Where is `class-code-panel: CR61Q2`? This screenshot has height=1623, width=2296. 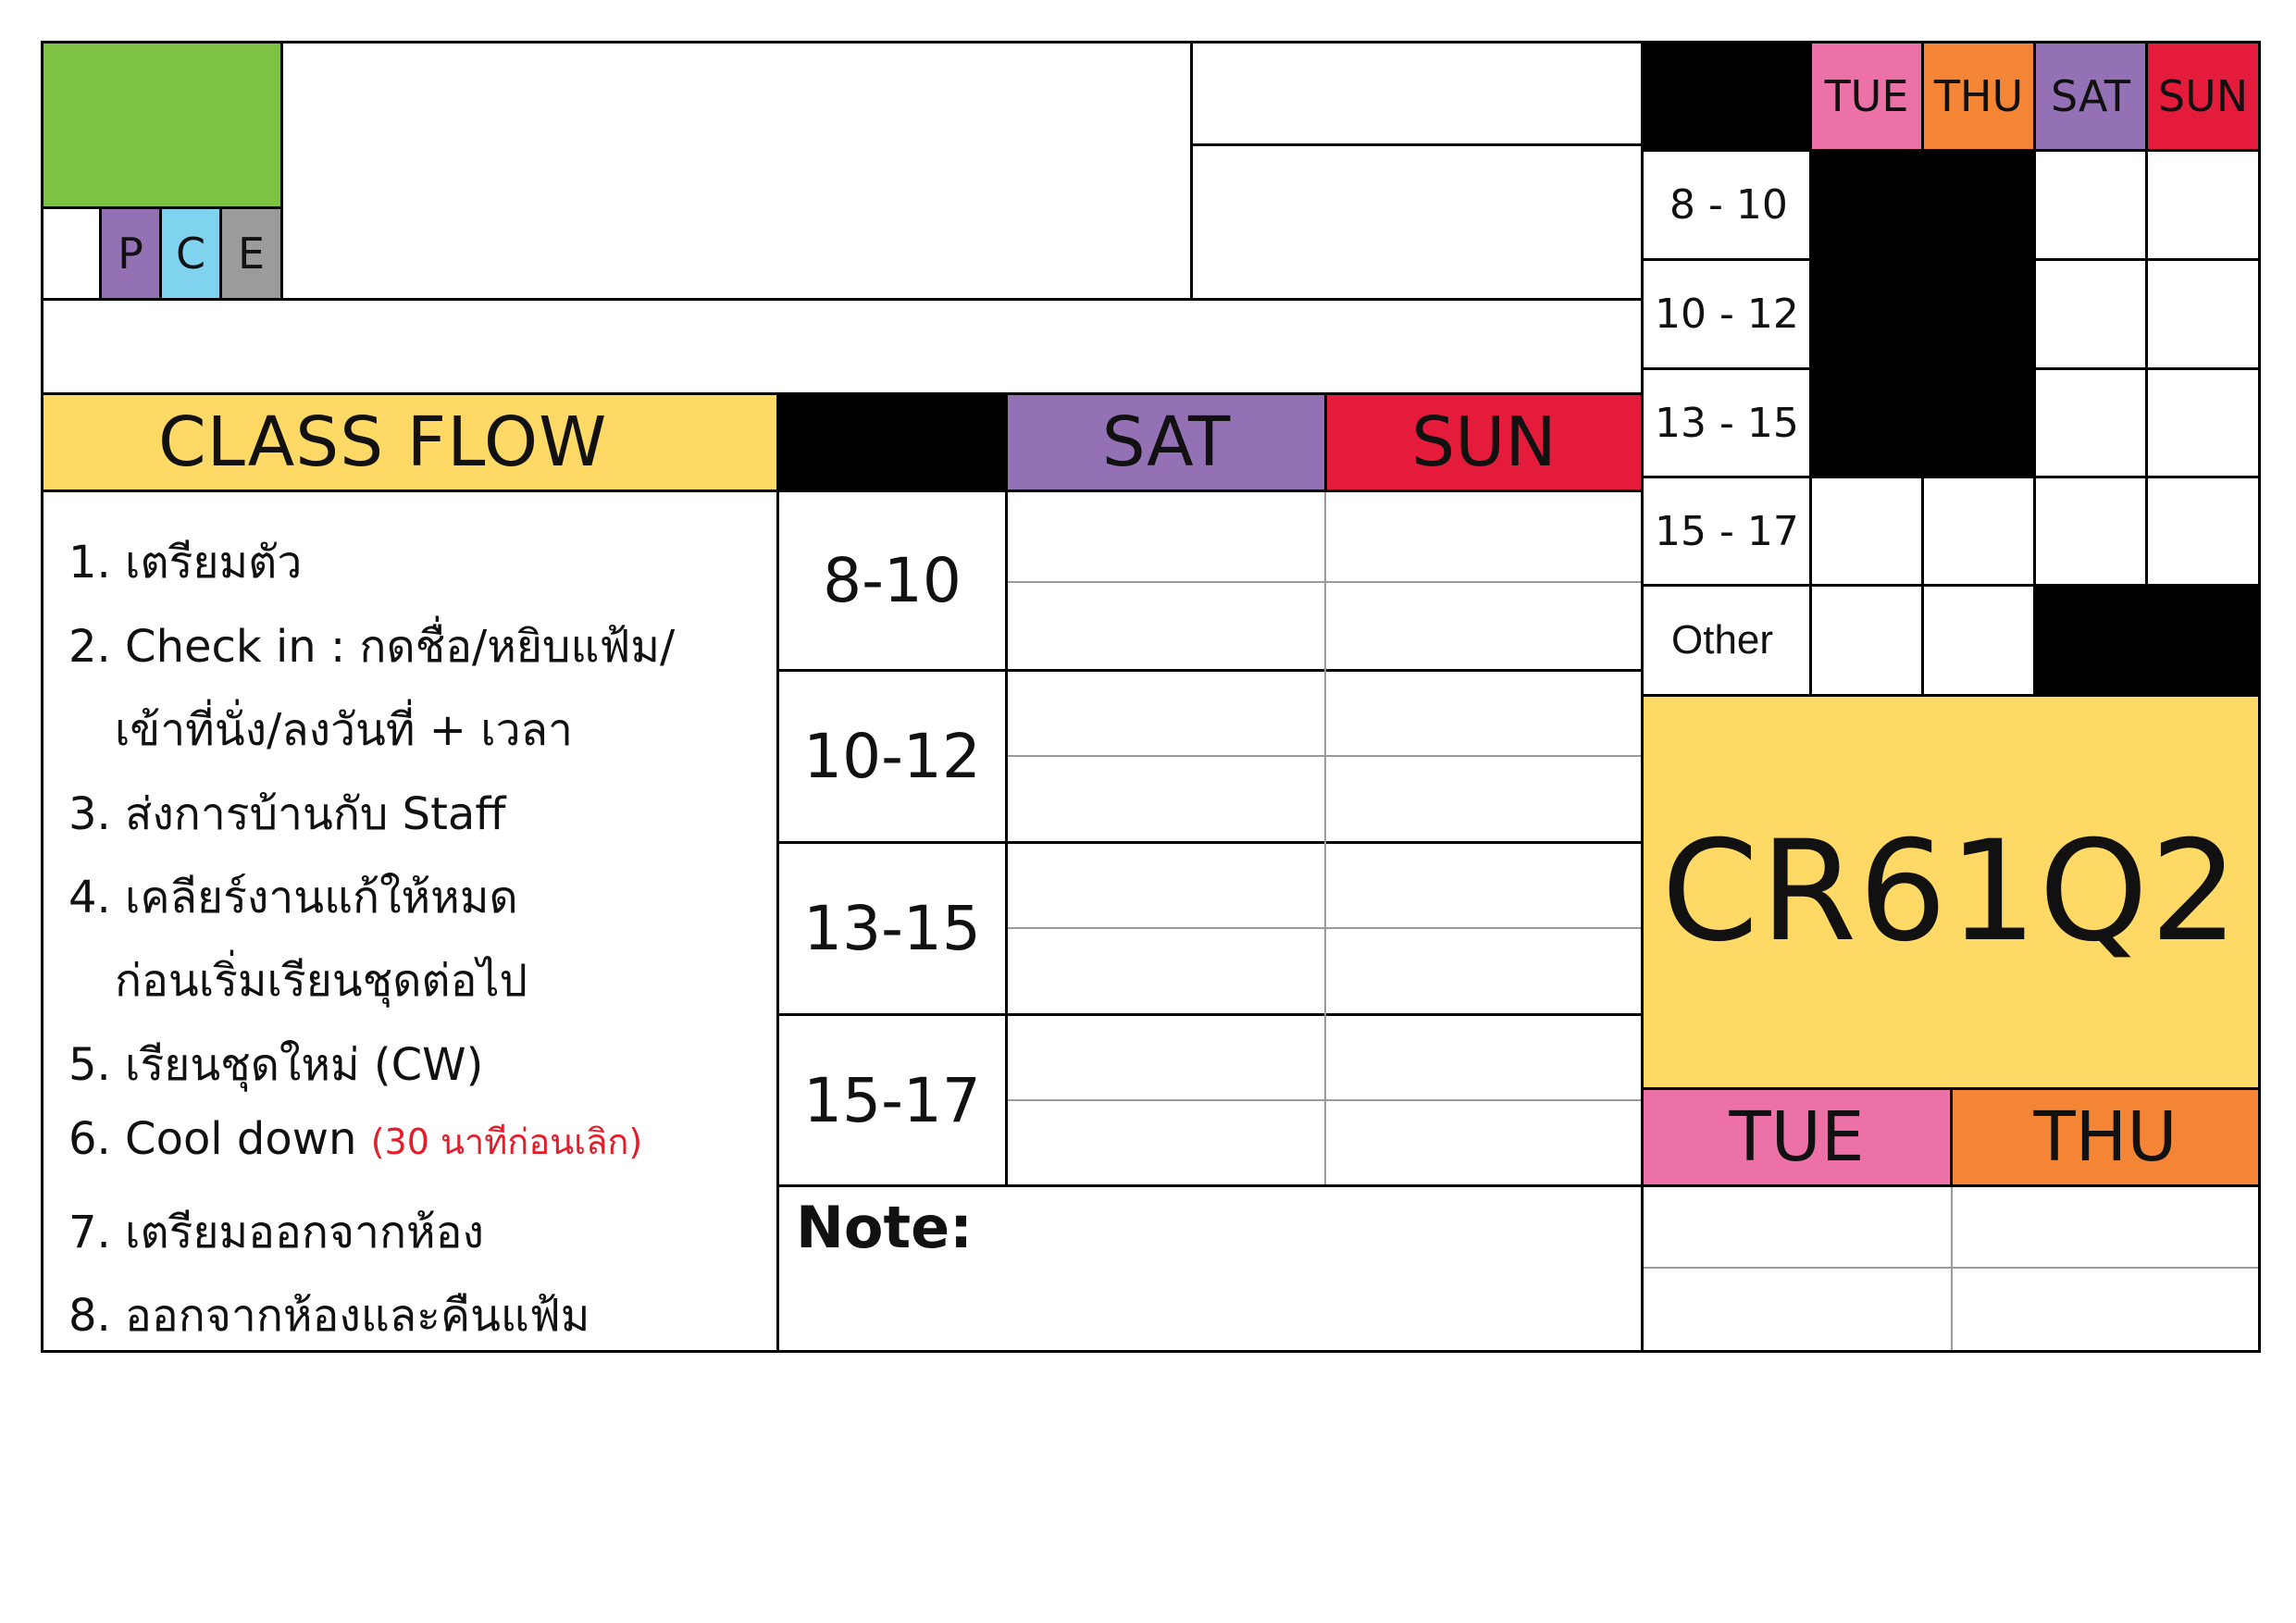
class-code-panel: CR61Q2 is located at coordinates (1951, 892).